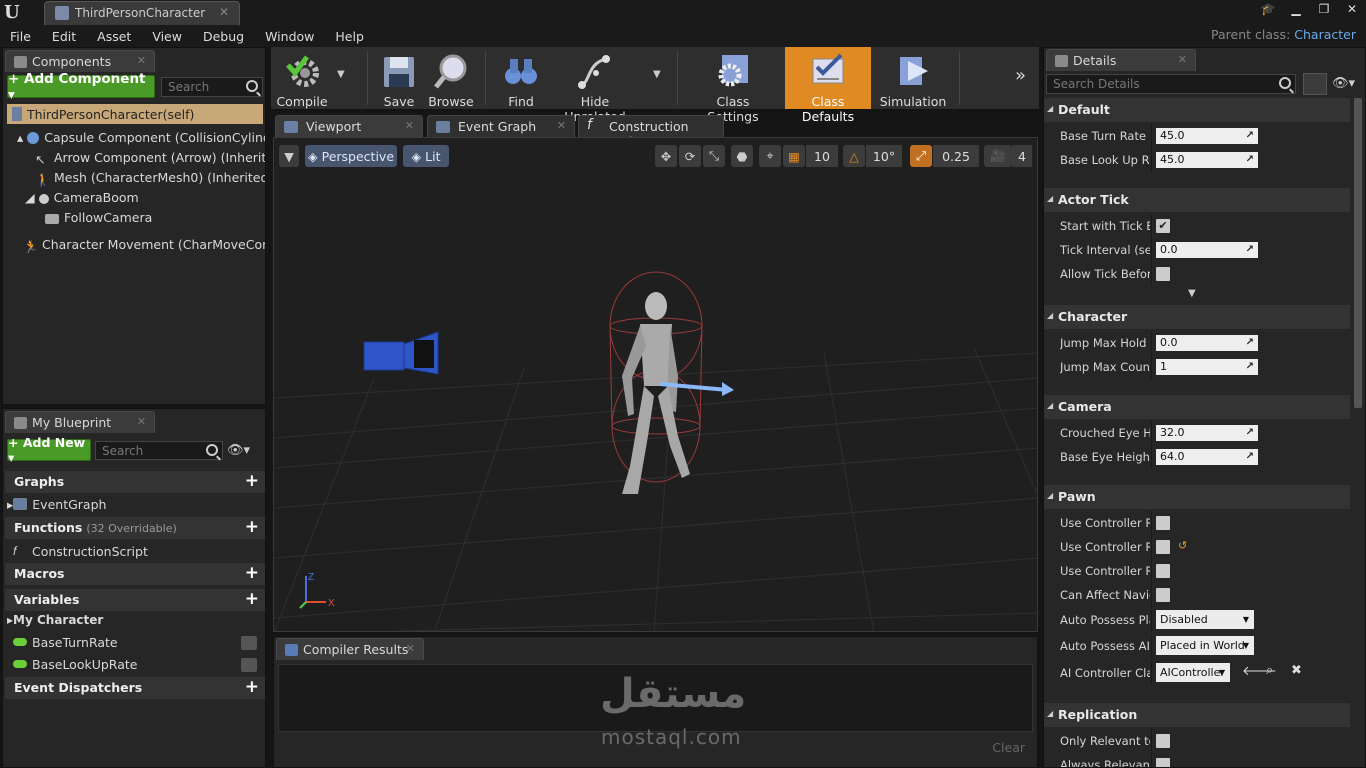  Describe the element at coordinates (1163, 274) in the screenshot. I see `allow-tick-checkbox` at that location.